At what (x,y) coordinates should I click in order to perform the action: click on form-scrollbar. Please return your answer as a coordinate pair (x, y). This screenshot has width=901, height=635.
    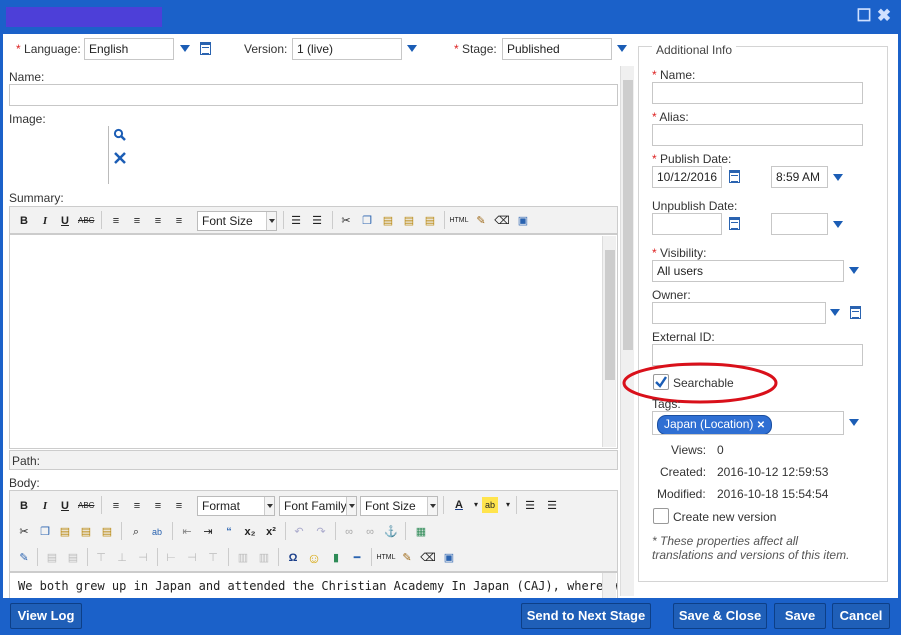
    Looking at the image, I should click on (627, 331).